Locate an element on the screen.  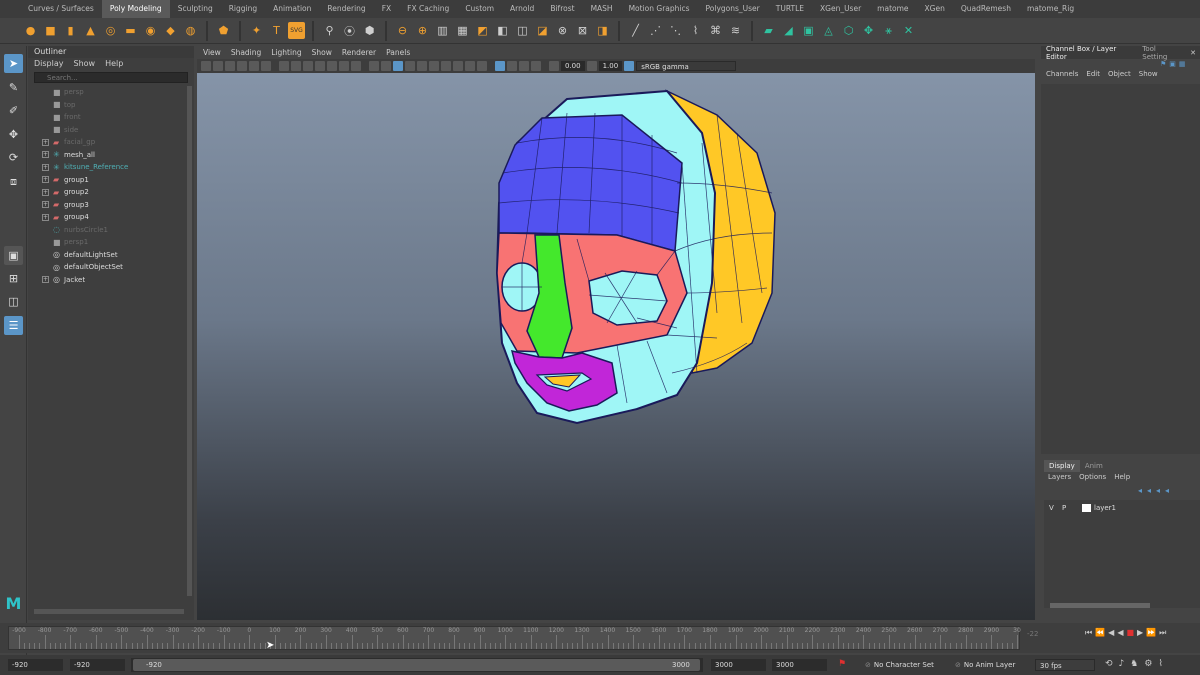
image-plane-icon is located at coordinates (242, 66).